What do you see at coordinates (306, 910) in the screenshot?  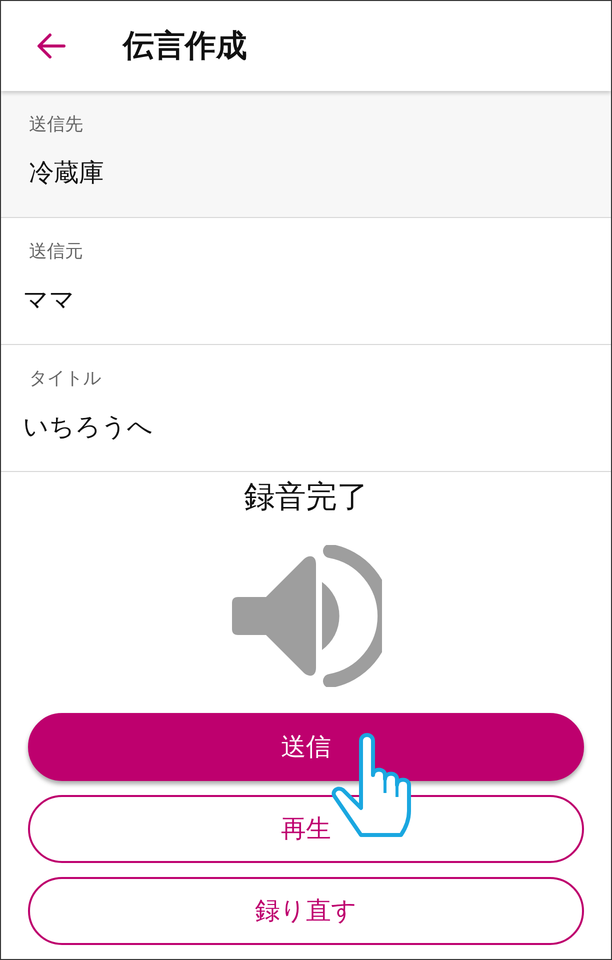 I see `action-button: 録り直す` at bounding box center [306, 910].